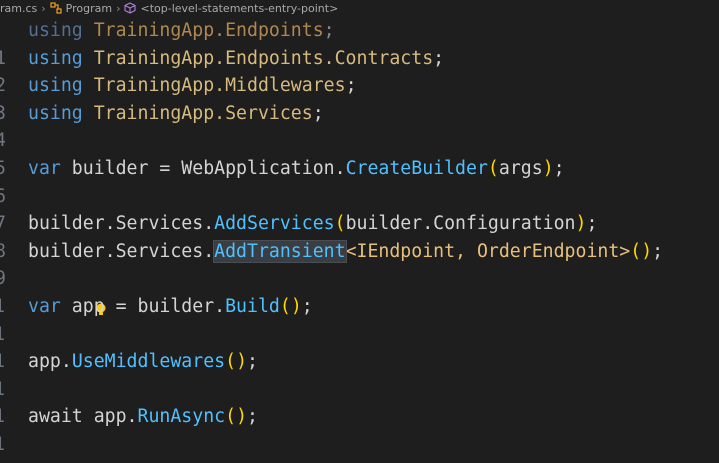 The image size is (719, 463). Describe the element at coordinates (416, 168) in the screenshot. I see `method-name: CreateBuilder` at that location.